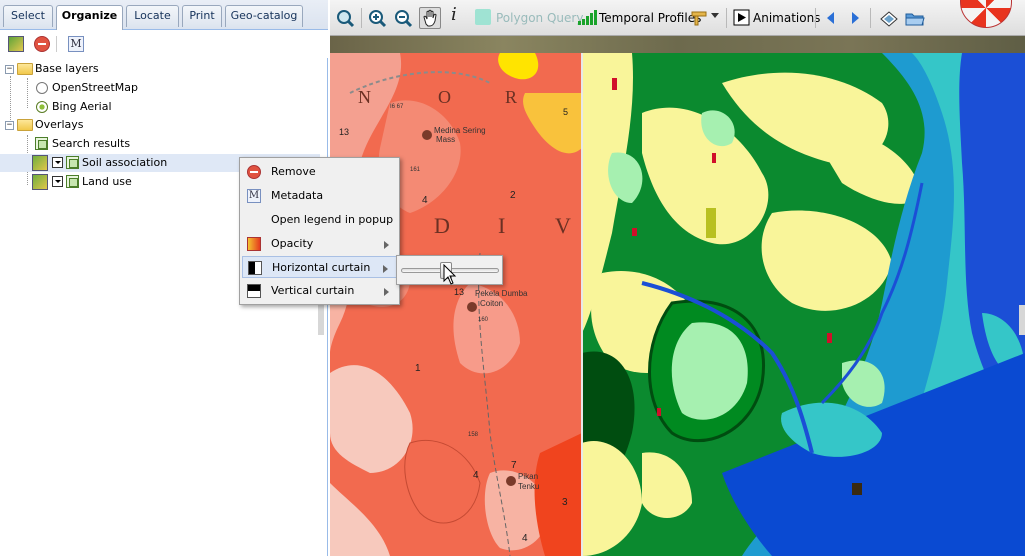  I want to click on tree-label: Search results, so click(91, 143).